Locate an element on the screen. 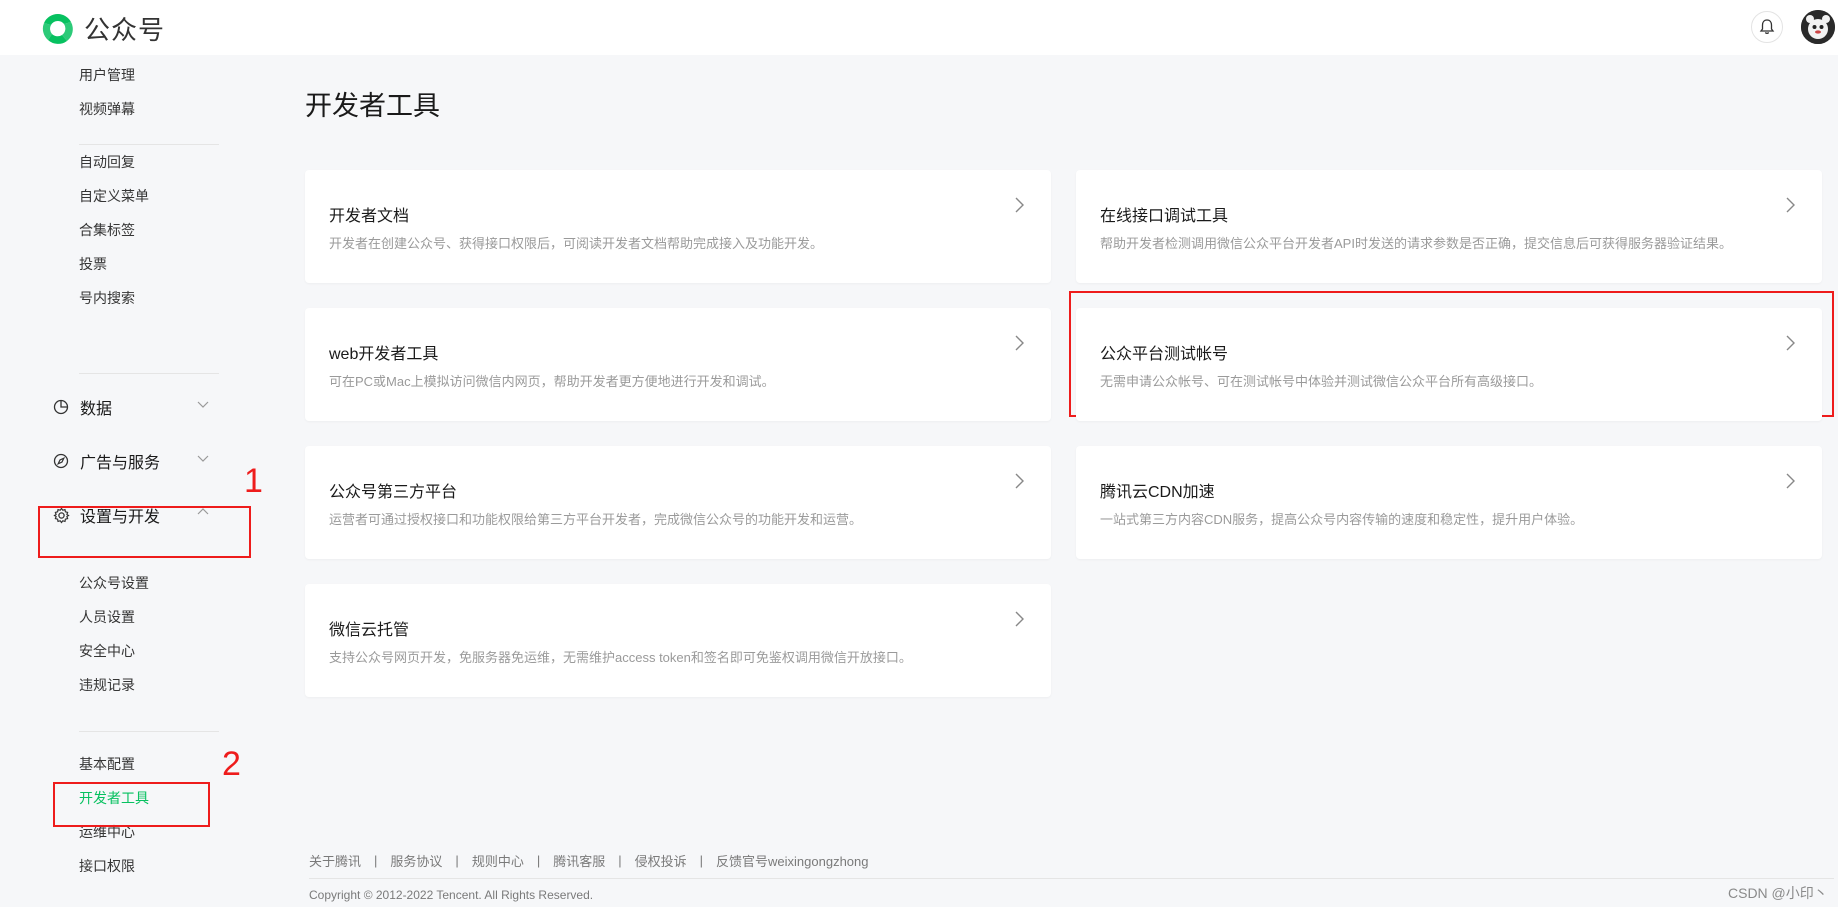 The width and height of the screenshot is (1838, 907). footer-link-rules-center: 规则中心 is located at coordinates (498, 860).